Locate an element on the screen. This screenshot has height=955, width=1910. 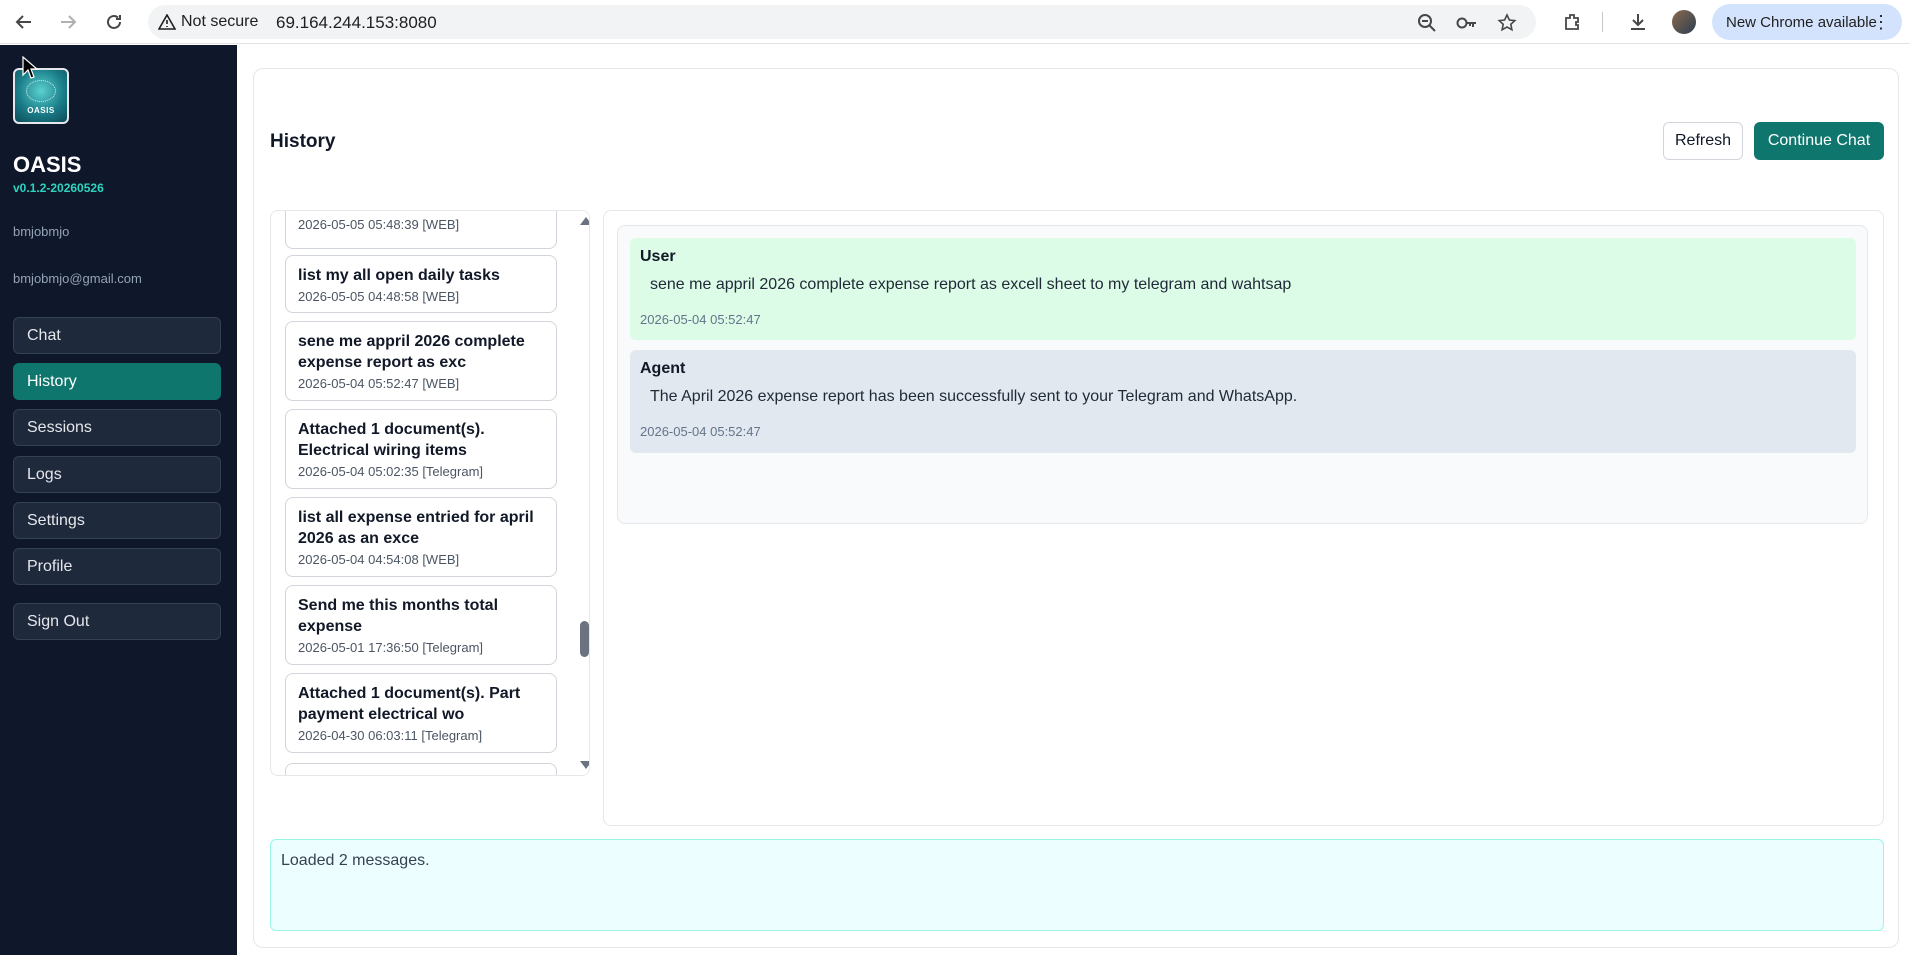
history-scrollbar is located at coordinates (583, 493).